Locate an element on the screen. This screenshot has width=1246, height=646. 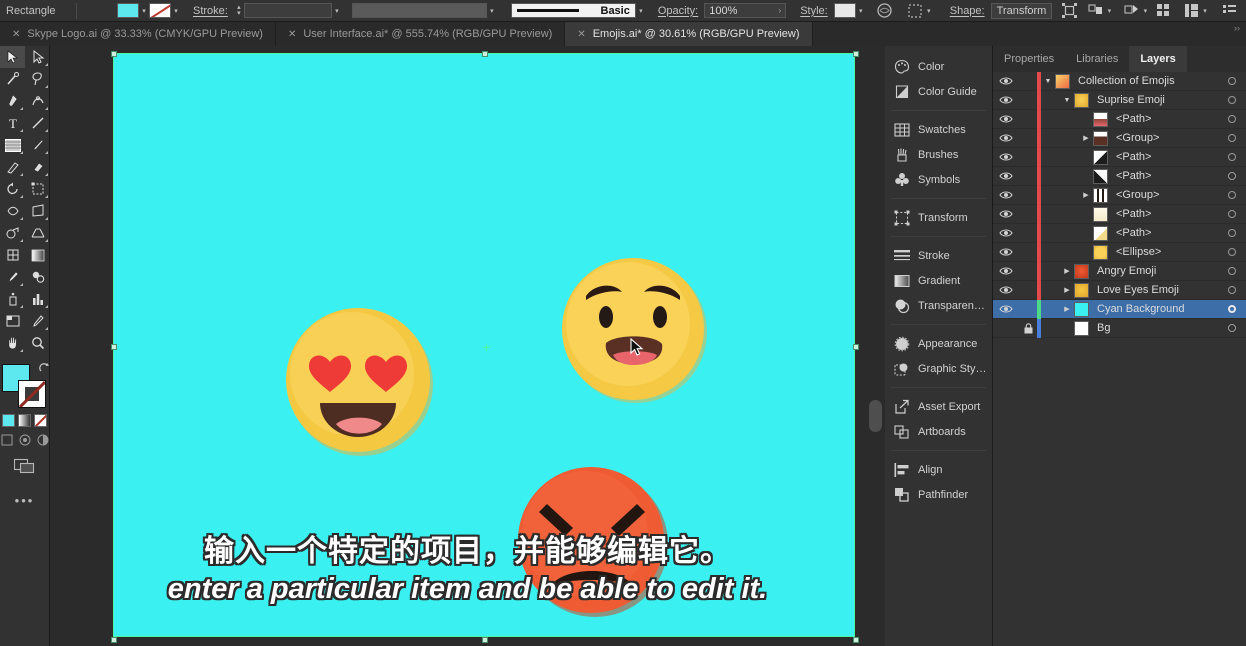
pen-tool is located at coordinates (12, 101).